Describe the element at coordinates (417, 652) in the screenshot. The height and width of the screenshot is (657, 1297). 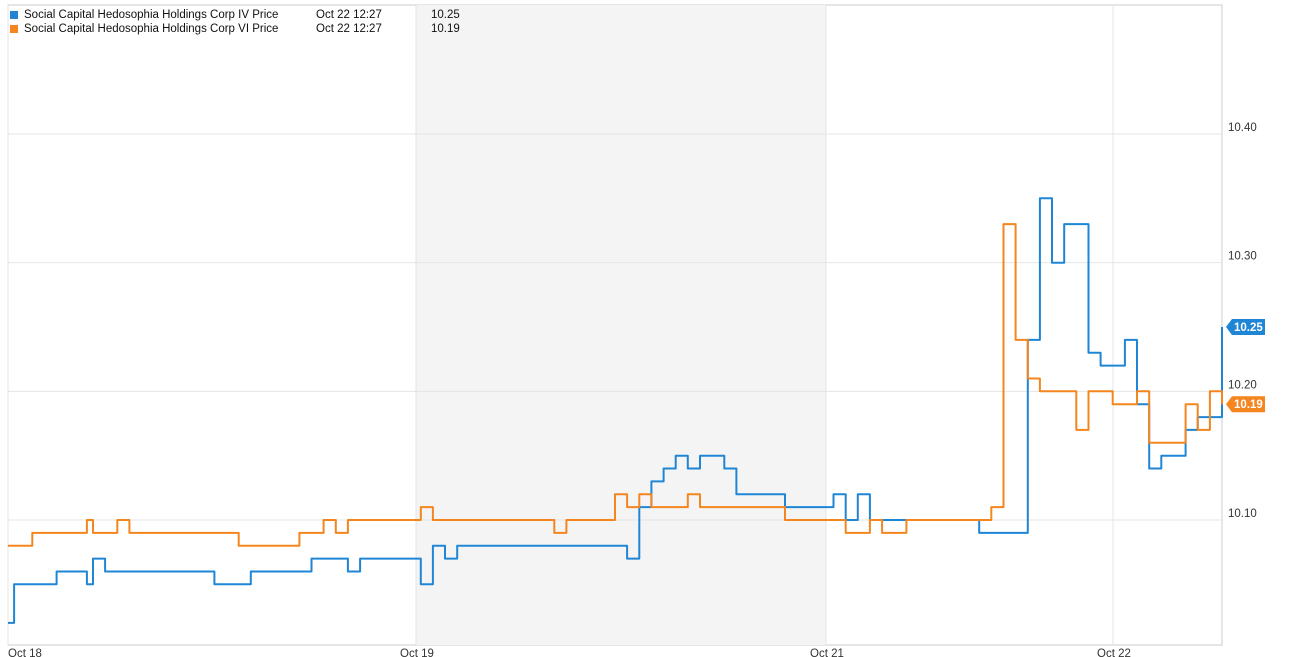
I see `x-tick-label: Oct 19` at that location.